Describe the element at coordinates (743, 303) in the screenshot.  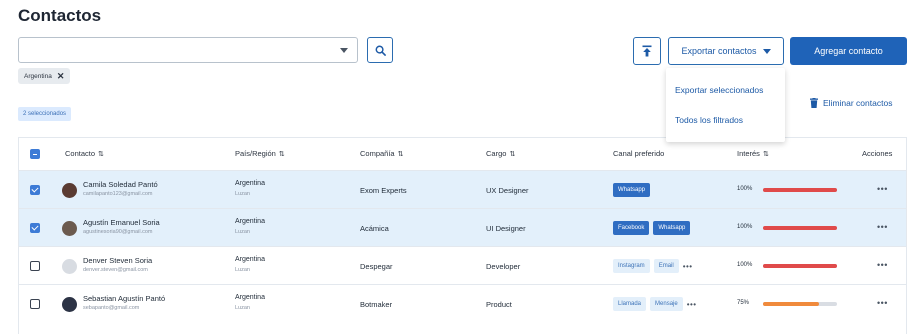
I see `interest-percent: 75%` at that location.